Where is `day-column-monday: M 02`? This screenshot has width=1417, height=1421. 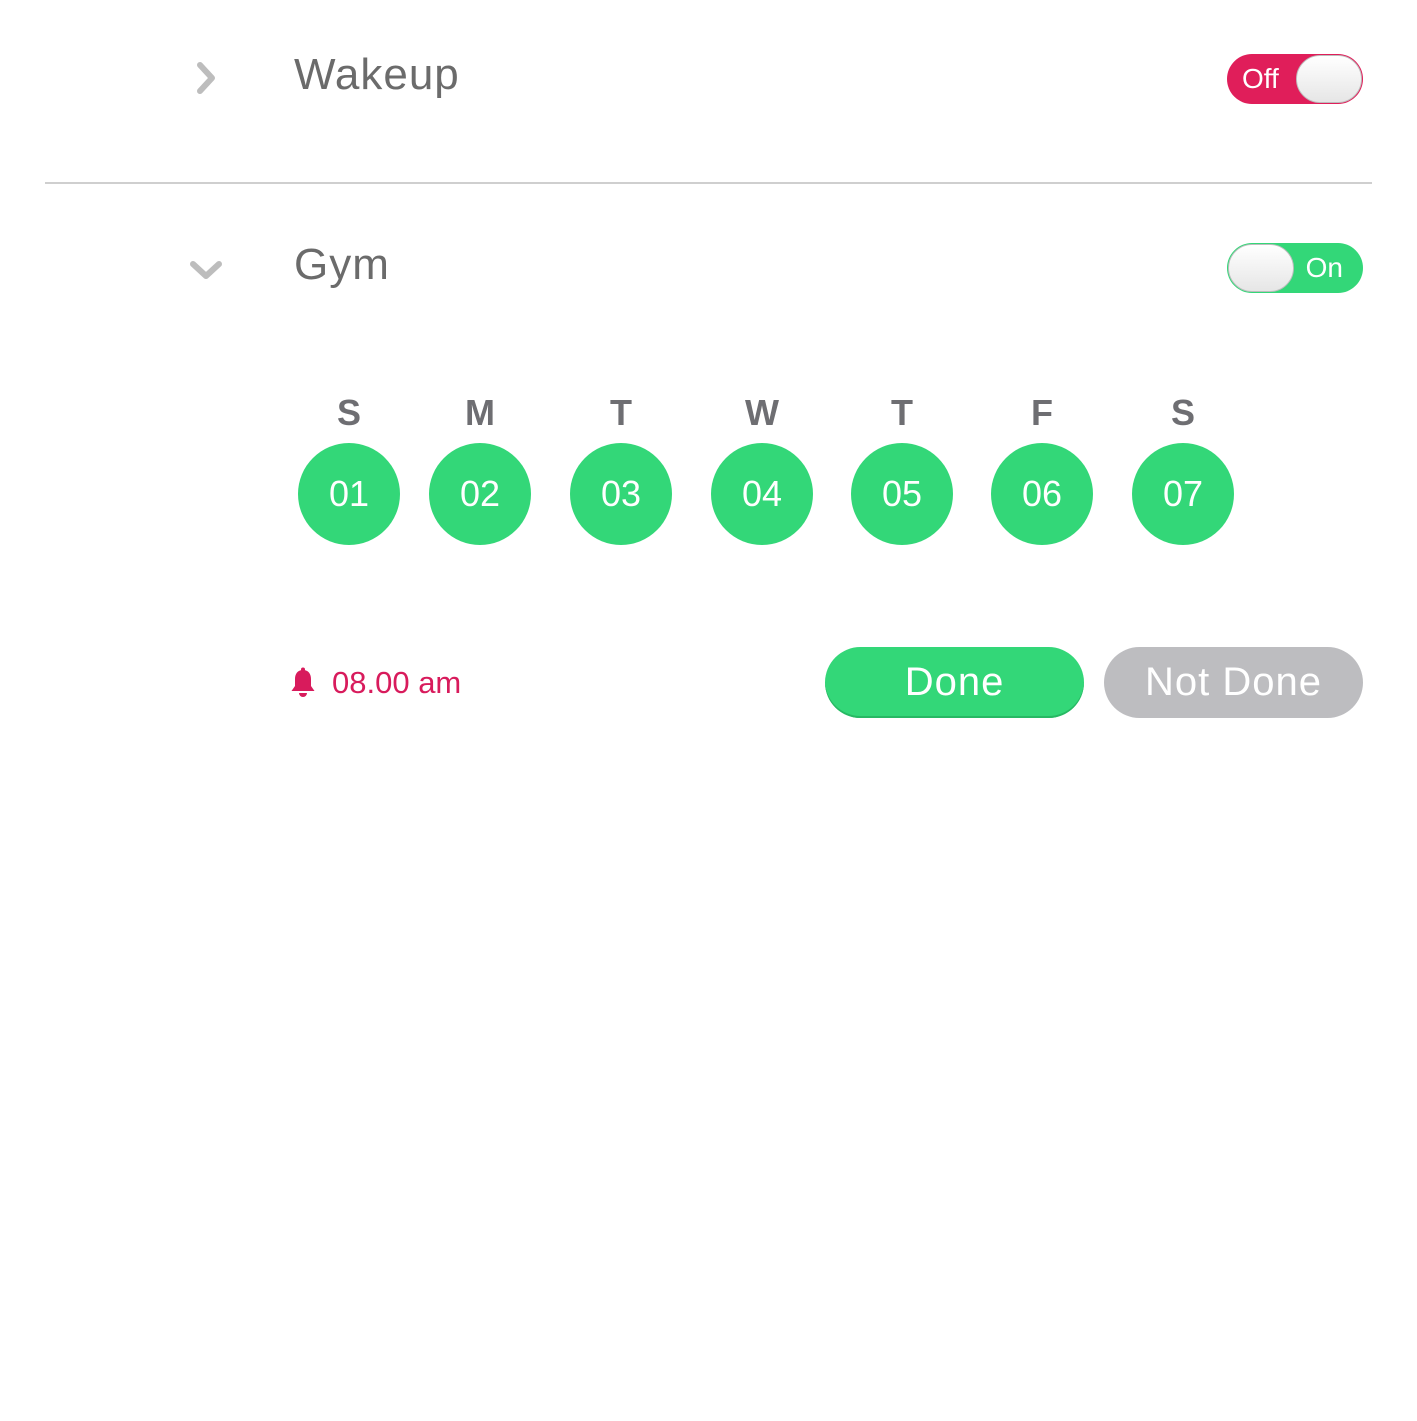 day-column-monday: M 02 is located at coordinates (480, 467).